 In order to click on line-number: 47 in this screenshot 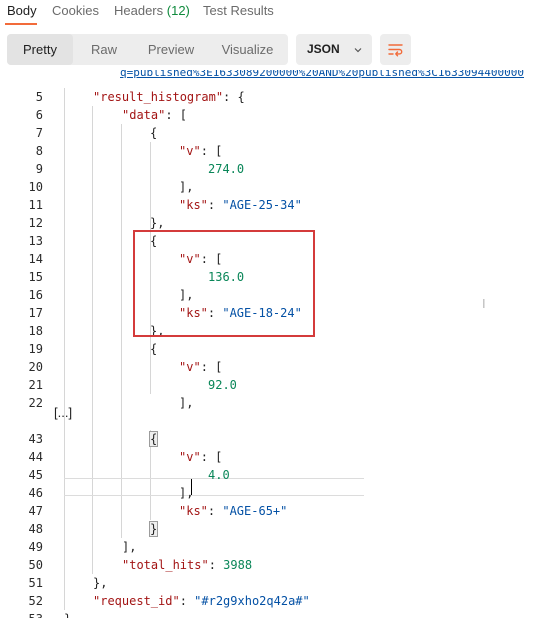, I will do `click(35, 511)`.